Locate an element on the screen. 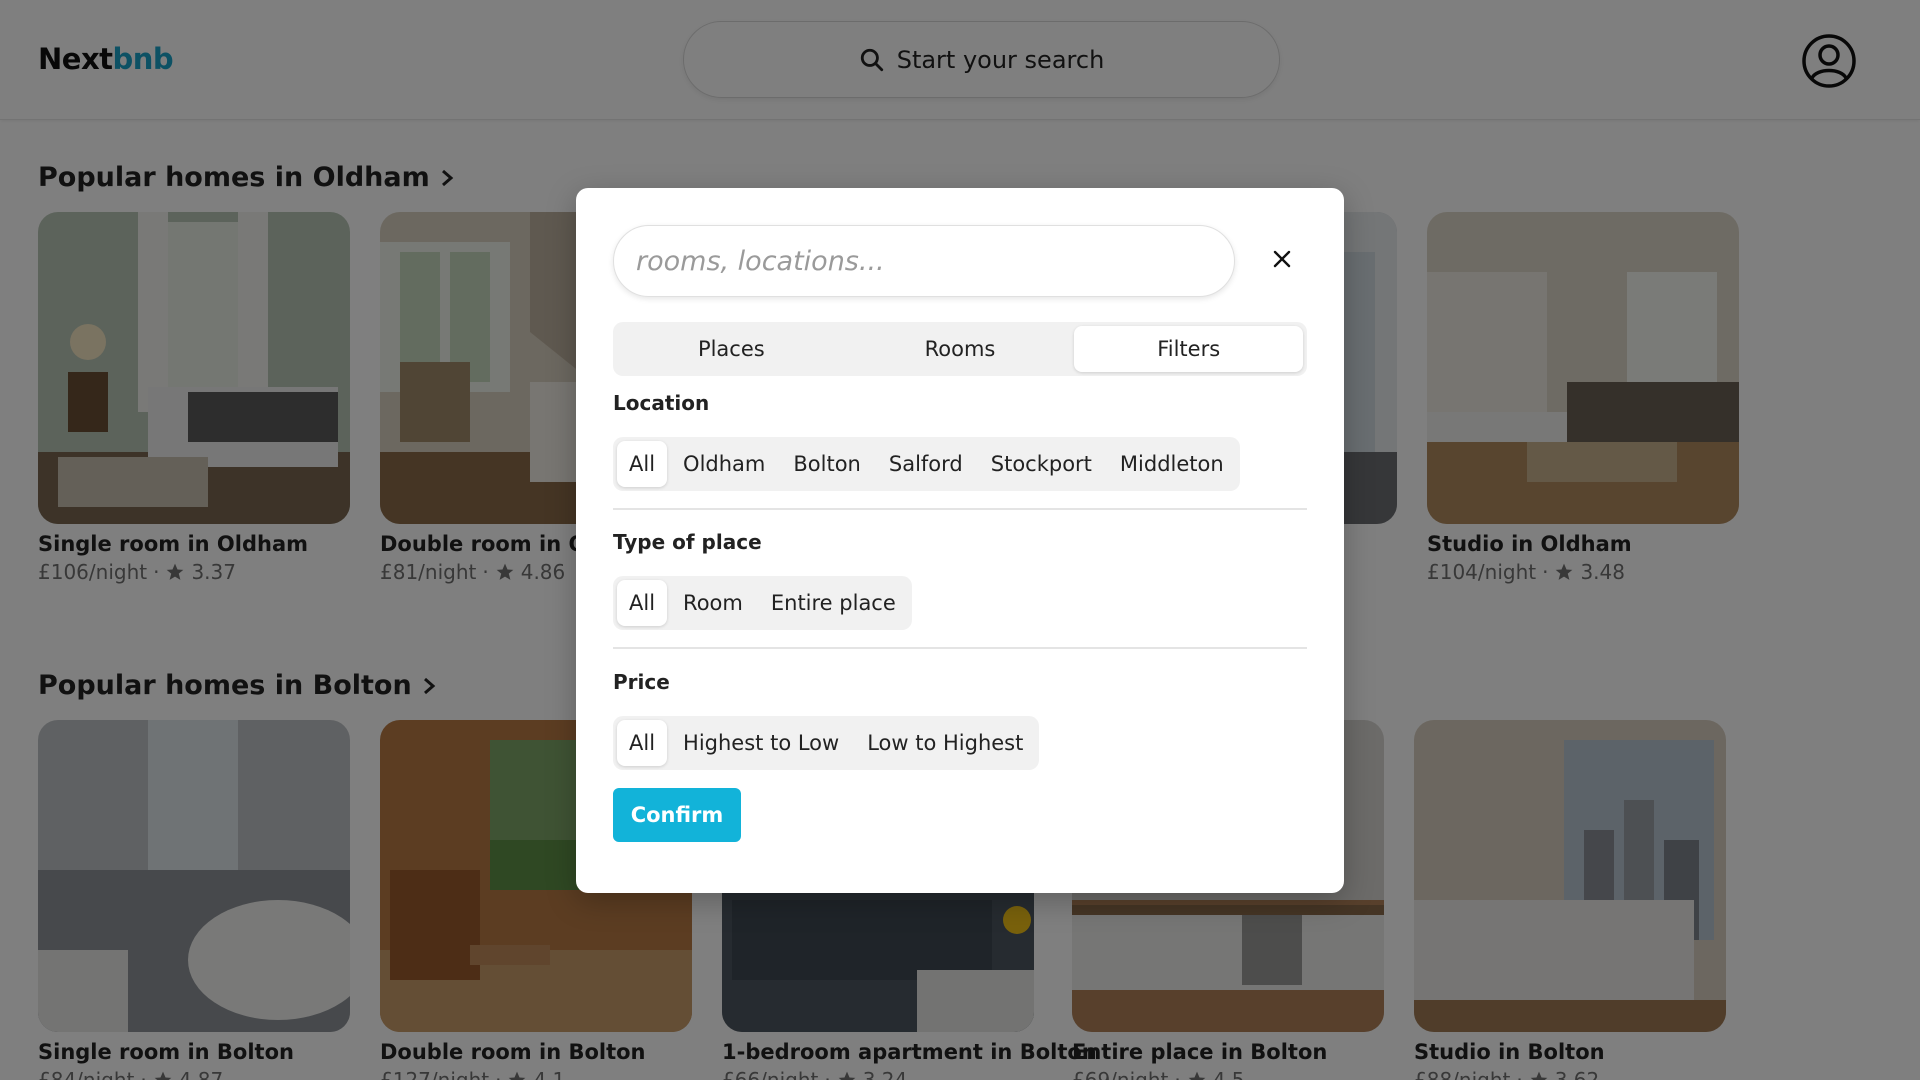 The height and width of the screenshot is (1080, 1920). location-option-middleton: Middleton is located at coordinates (1172, 464).